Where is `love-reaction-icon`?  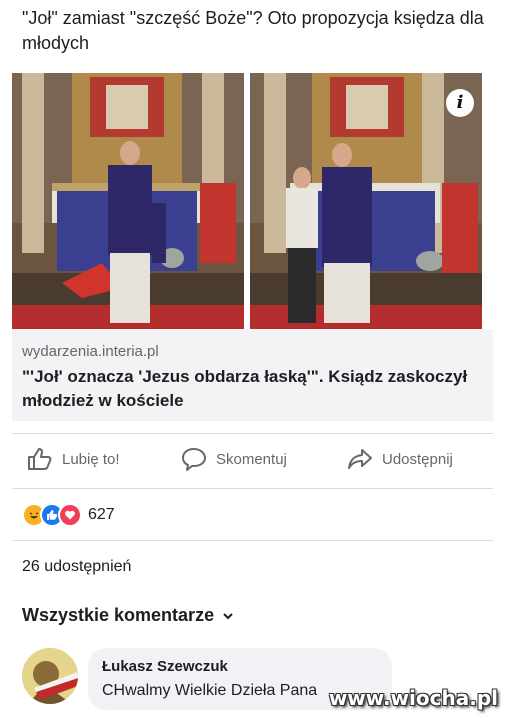
love-reaction-icon is located at coordinates (70, 515).